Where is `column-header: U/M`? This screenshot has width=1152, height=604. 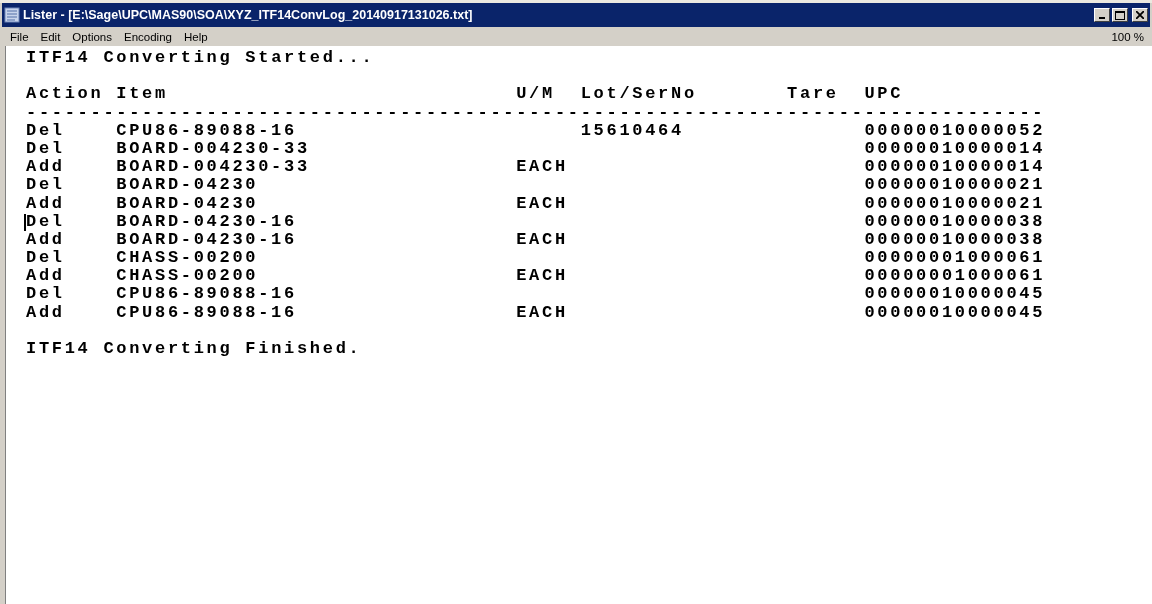 column-header: U/M is located at coordinates (535, 94).